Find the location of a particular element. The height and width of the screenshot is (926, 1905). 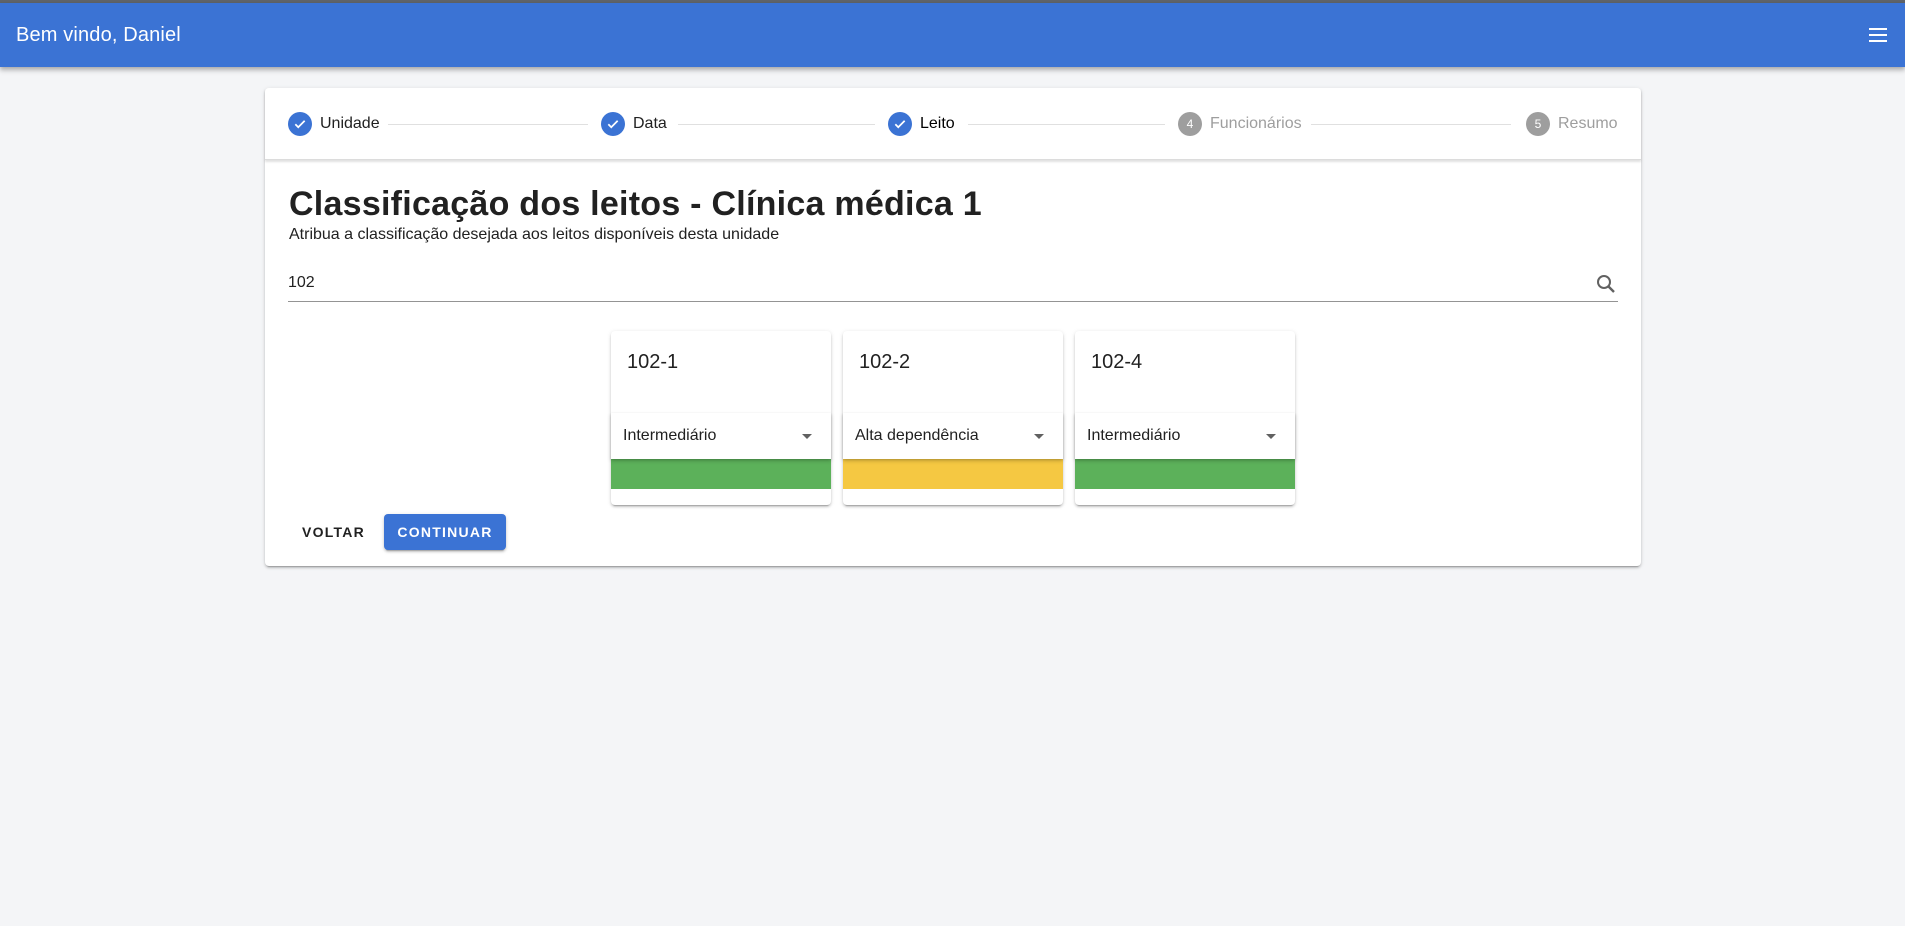

classification-value: Alta dependência is located at coordinates (917, 435).